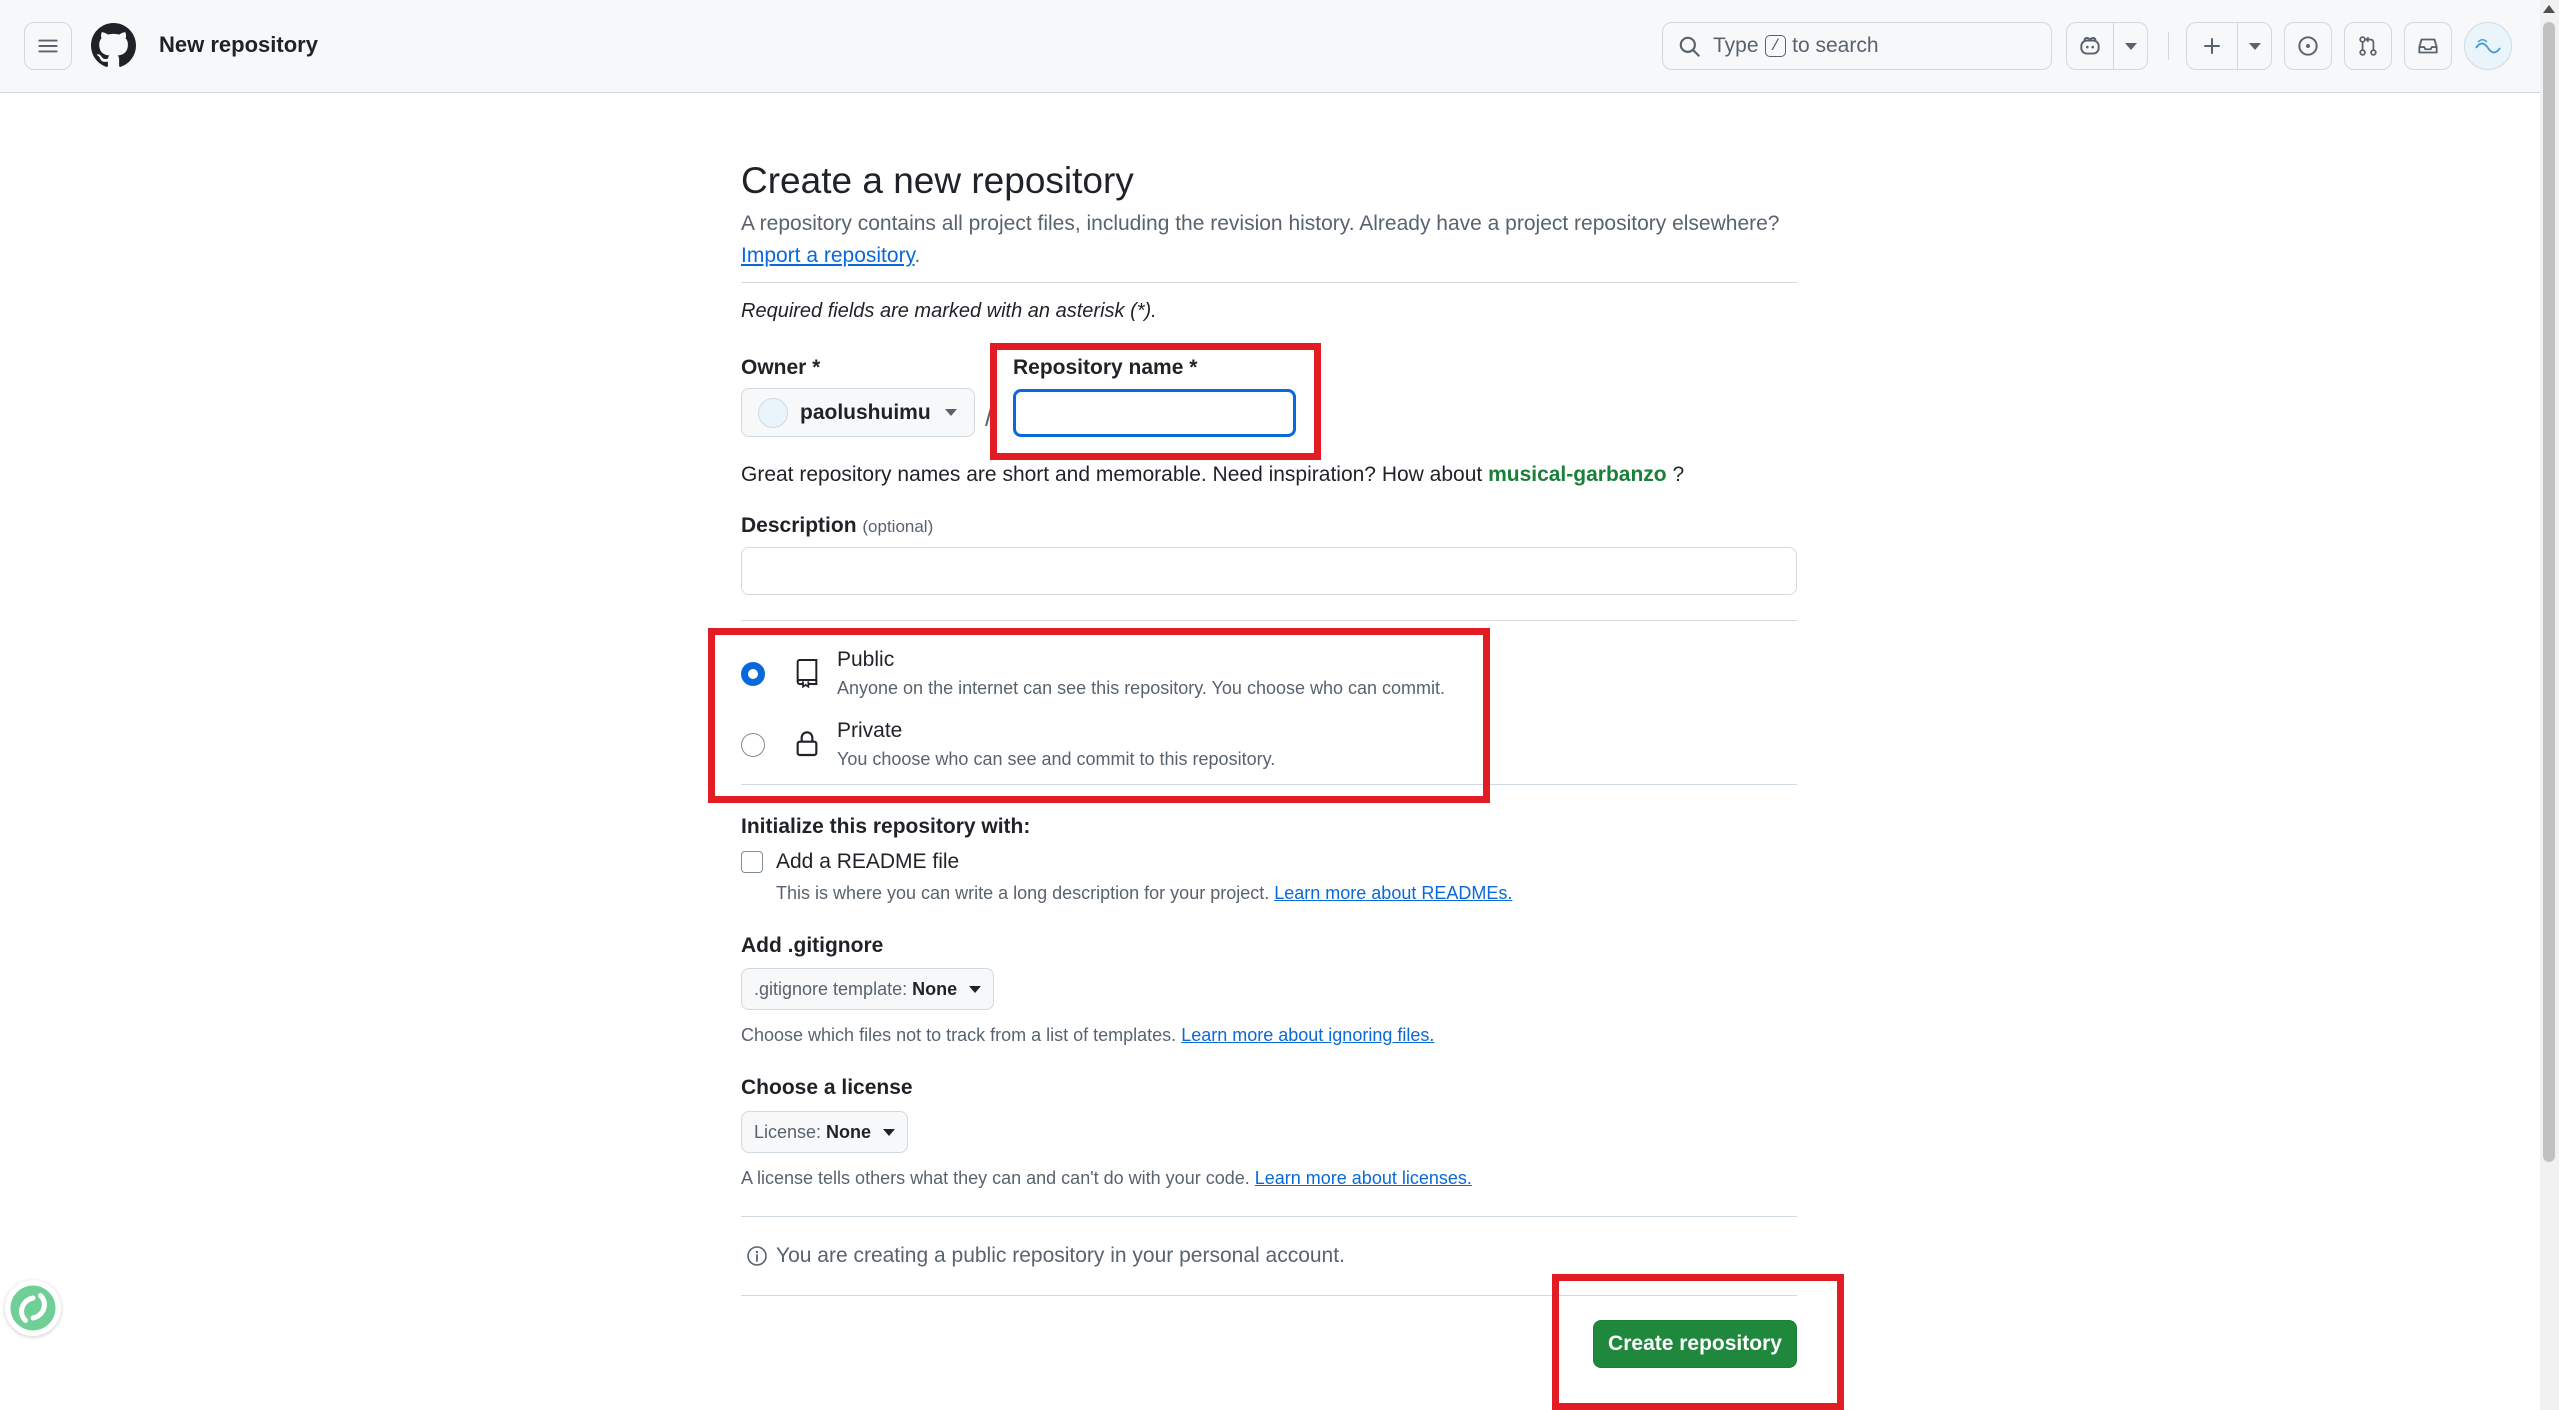  I want to click on github-logo-icon, so click(113, 45).